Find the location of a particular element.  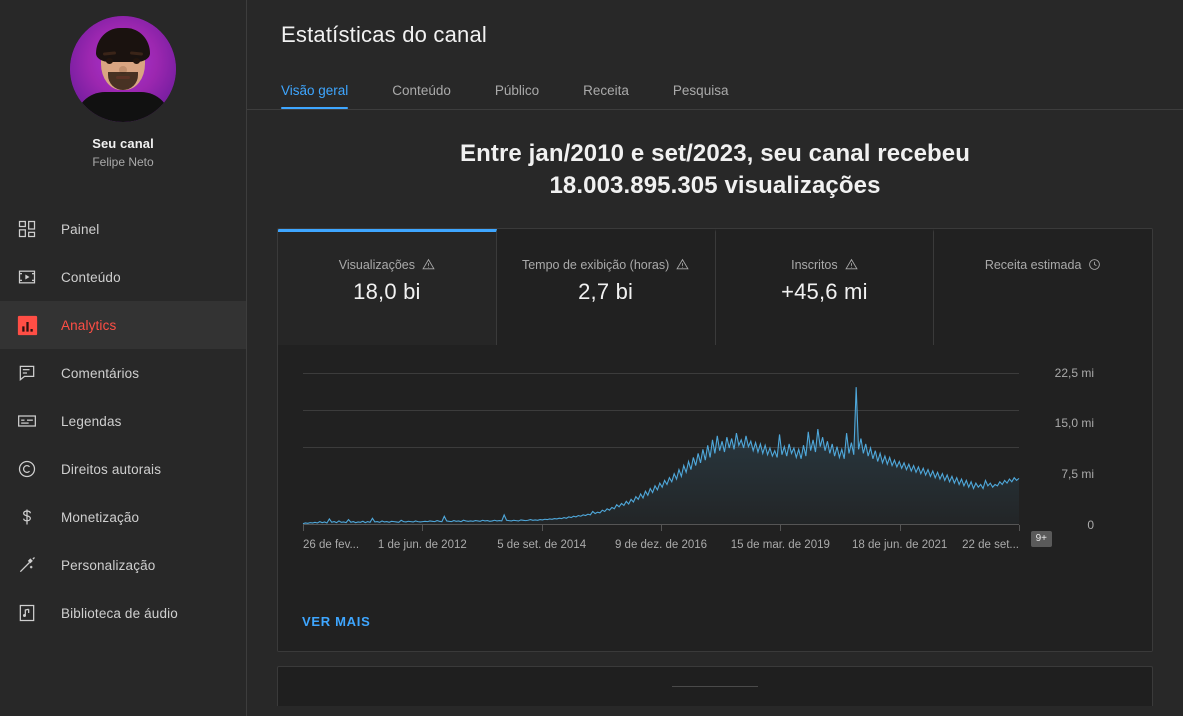

metric-label: Visualizações is located at coordinates (376, 264).